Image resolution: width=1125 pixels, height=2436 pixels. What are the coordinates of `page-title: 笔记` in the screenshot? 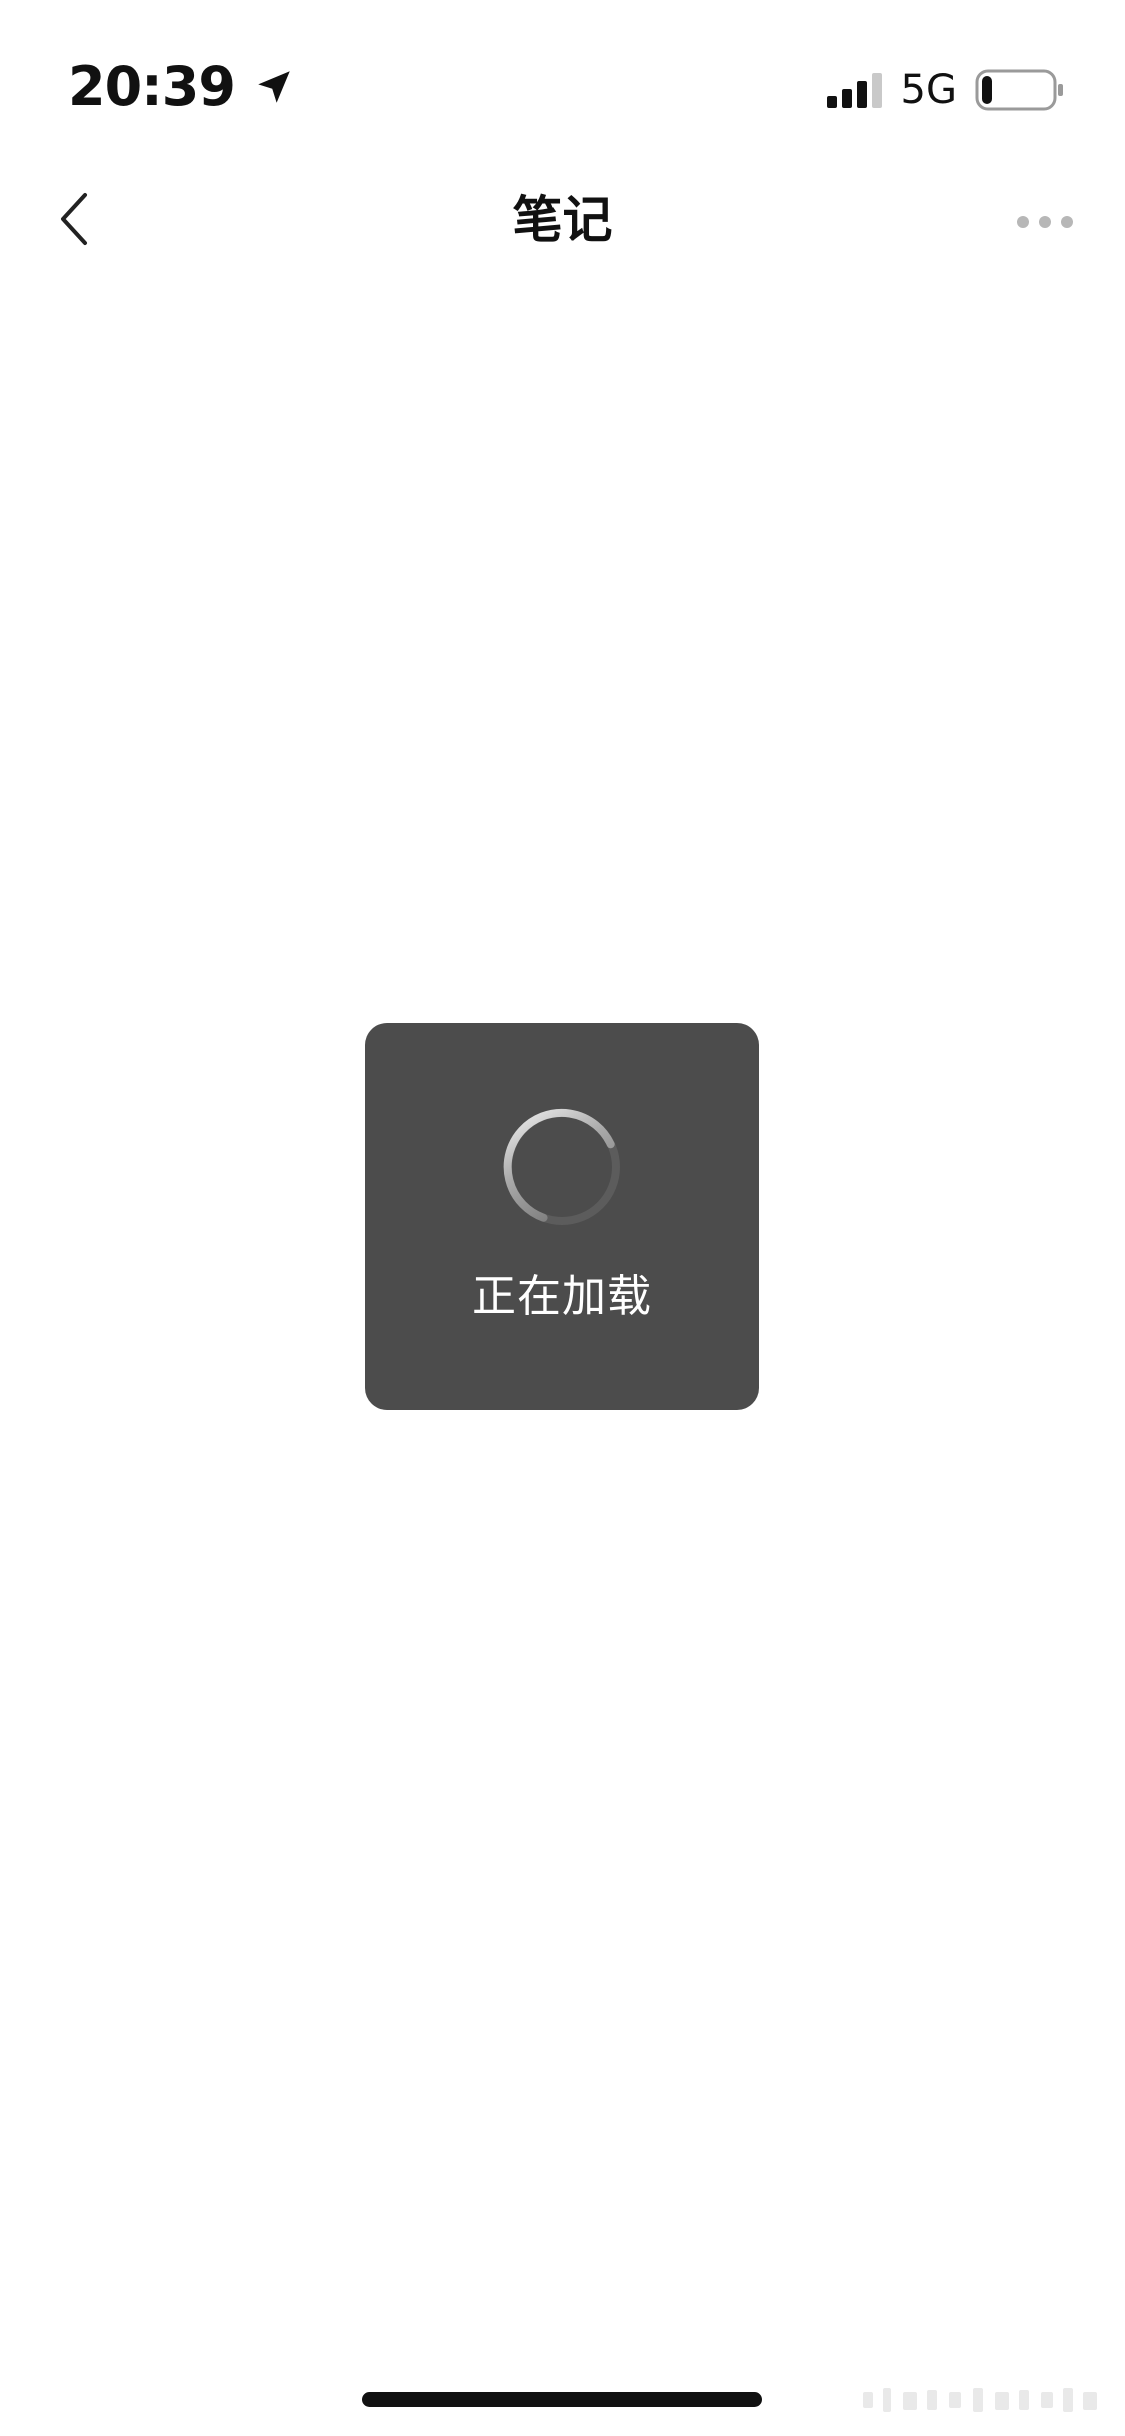 It's located at (562, 220).